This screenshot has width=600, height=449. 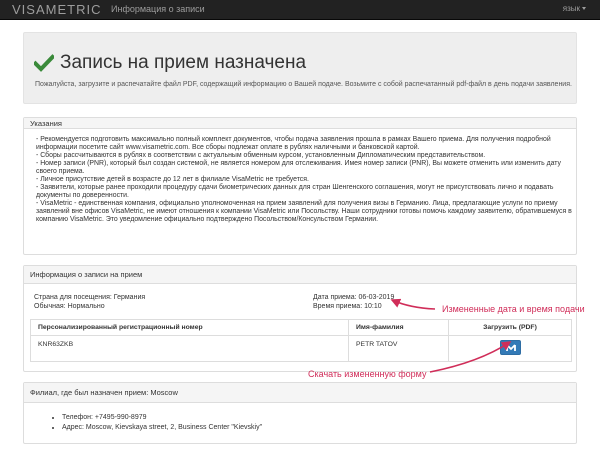 I want to click on instructions-heading: Указания, so click(x=300, y=123).